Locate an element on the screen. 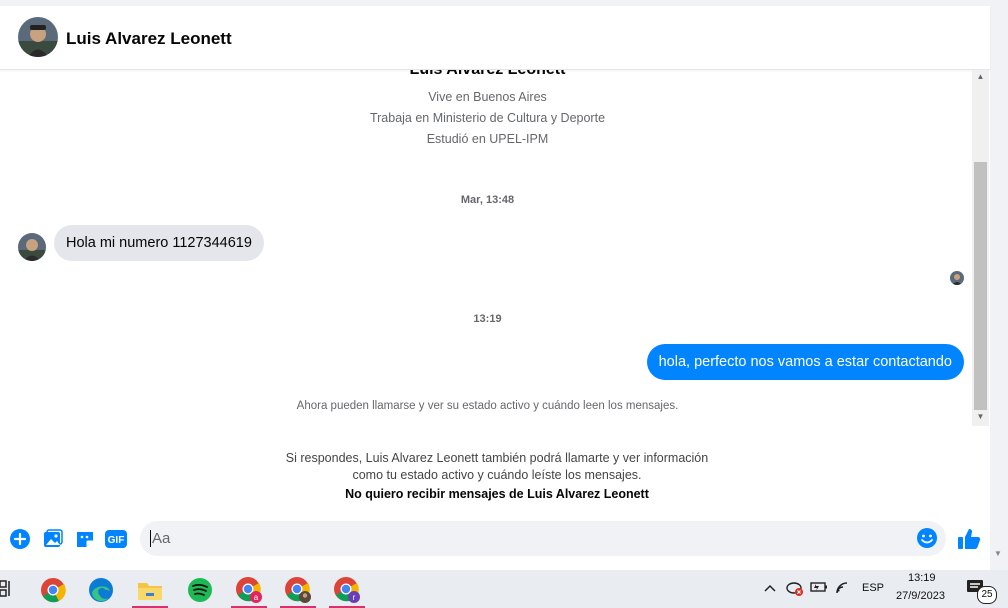  wifi-icon is located at coordinates (844, 590).